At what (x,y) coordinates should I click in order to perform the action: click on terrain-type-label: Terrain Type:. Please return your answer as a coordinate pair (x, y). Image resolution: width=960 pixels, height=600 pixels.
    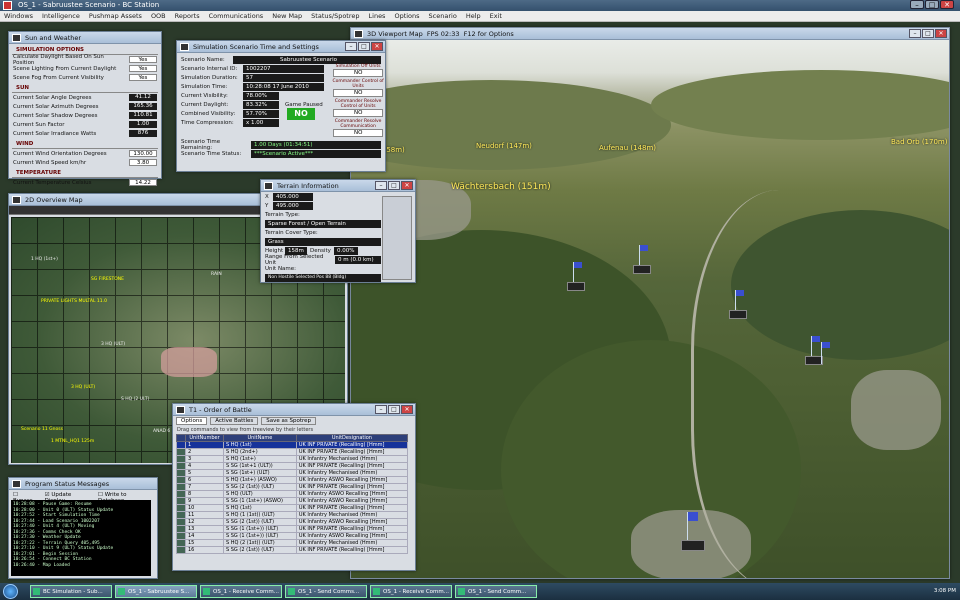
    Looking at the image, I should click on (282, 214).